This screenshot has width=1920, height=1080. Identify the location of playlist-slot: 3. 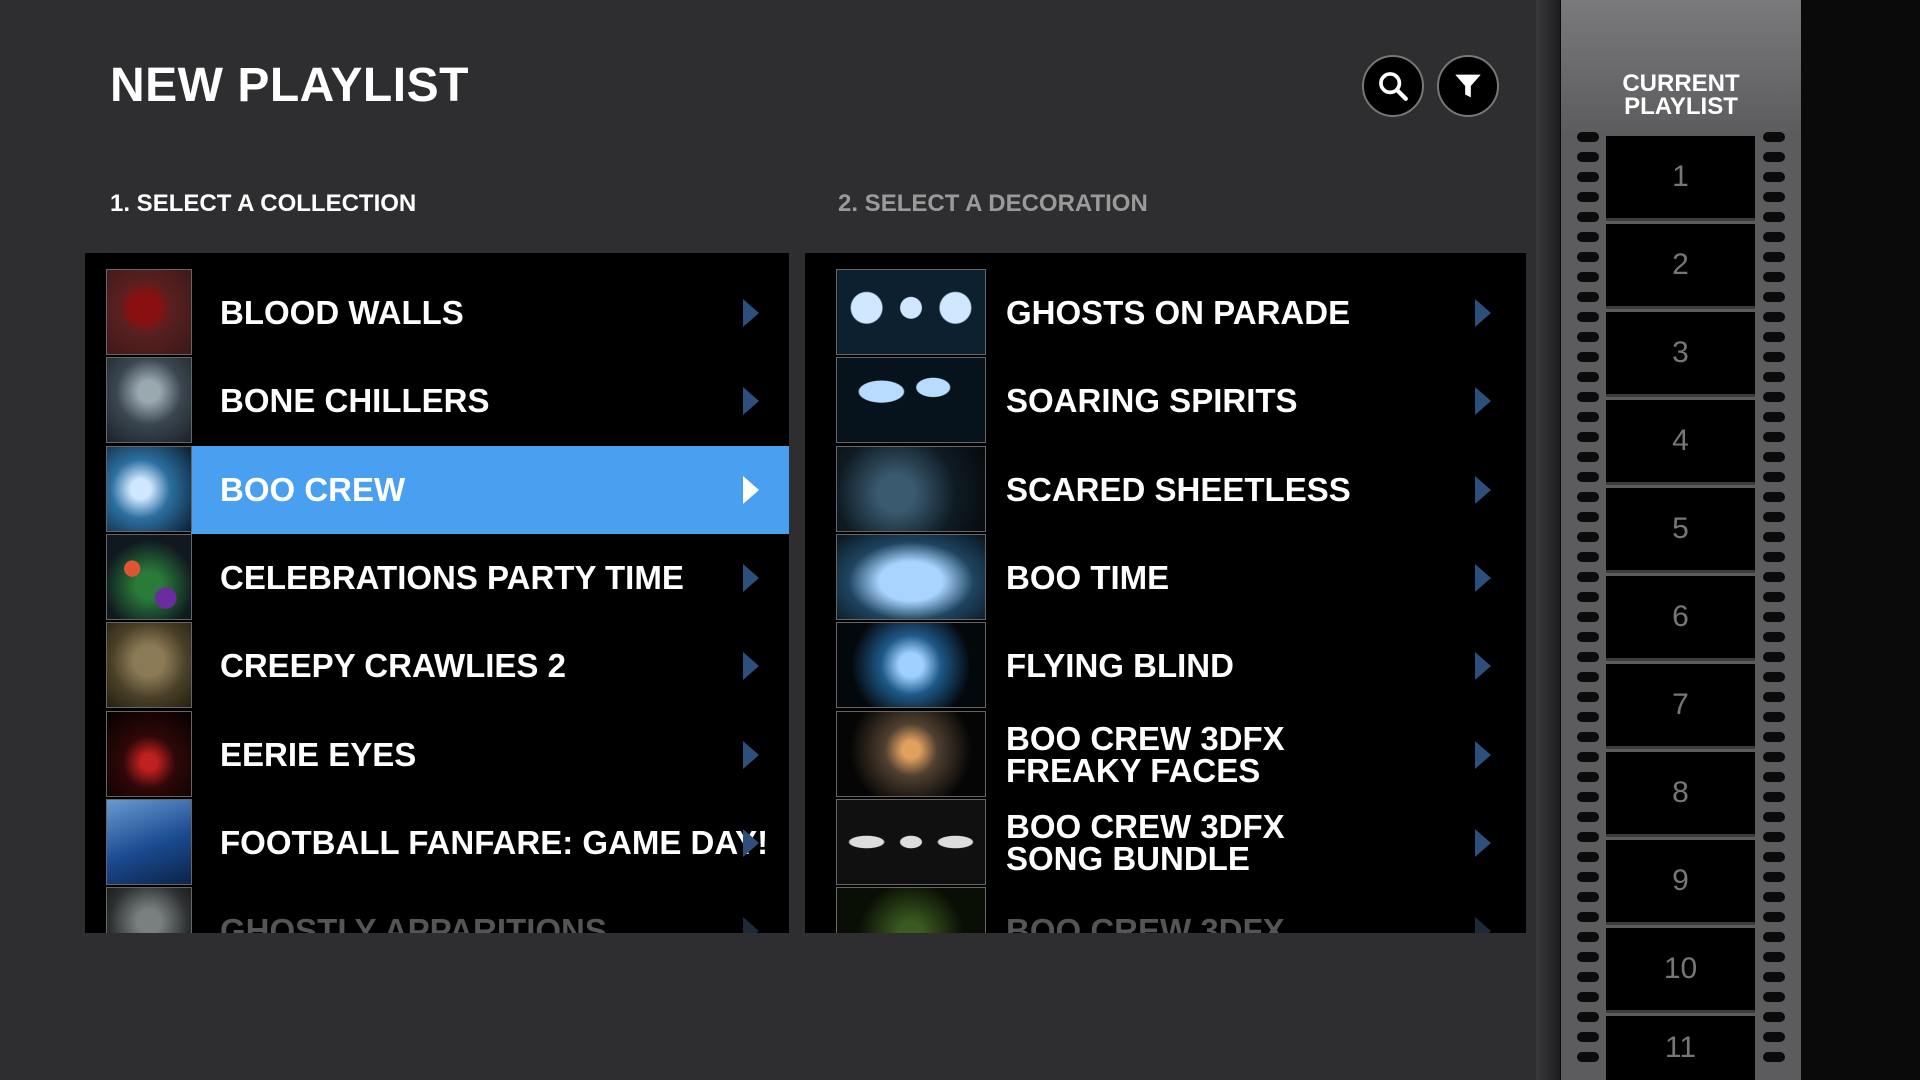
(1680, 354).